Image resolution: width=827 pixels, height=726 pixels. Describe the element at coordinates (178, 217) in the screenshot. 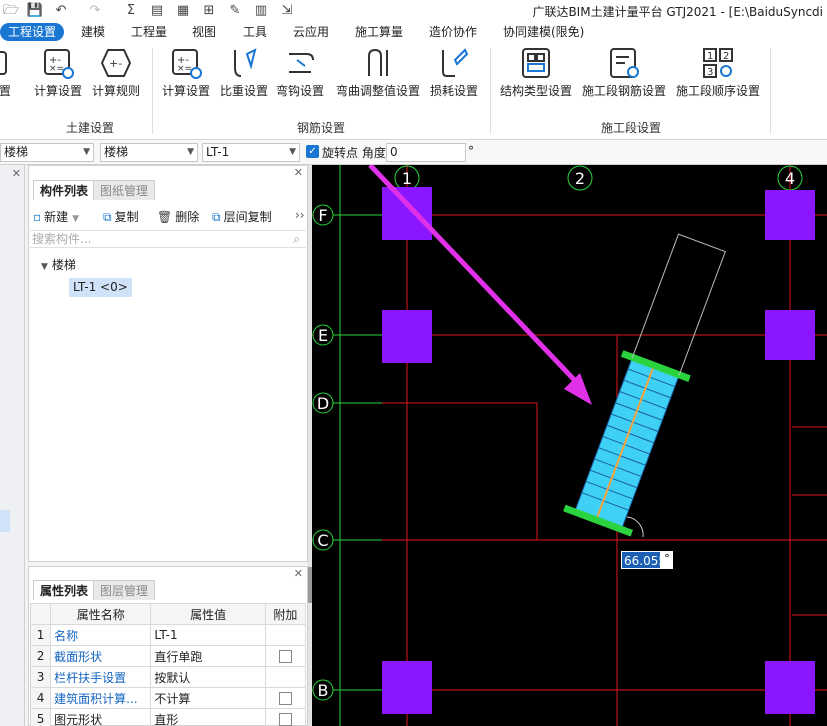

I see `delete-button: 🗑 删除` at that location.